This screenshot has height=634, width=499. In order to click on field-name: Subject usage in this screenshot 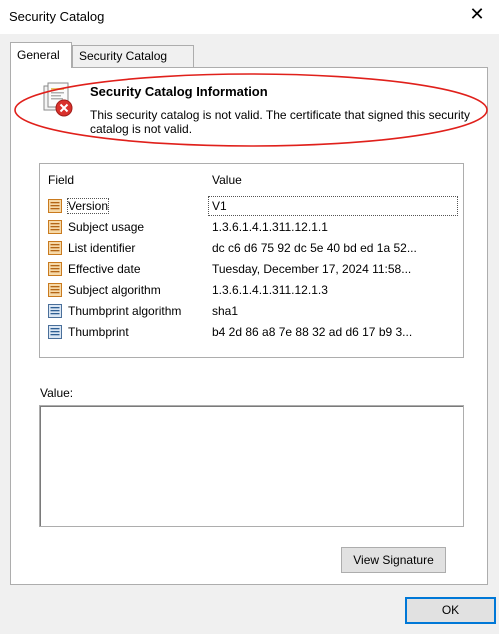, I will do `click(106, 227)`.